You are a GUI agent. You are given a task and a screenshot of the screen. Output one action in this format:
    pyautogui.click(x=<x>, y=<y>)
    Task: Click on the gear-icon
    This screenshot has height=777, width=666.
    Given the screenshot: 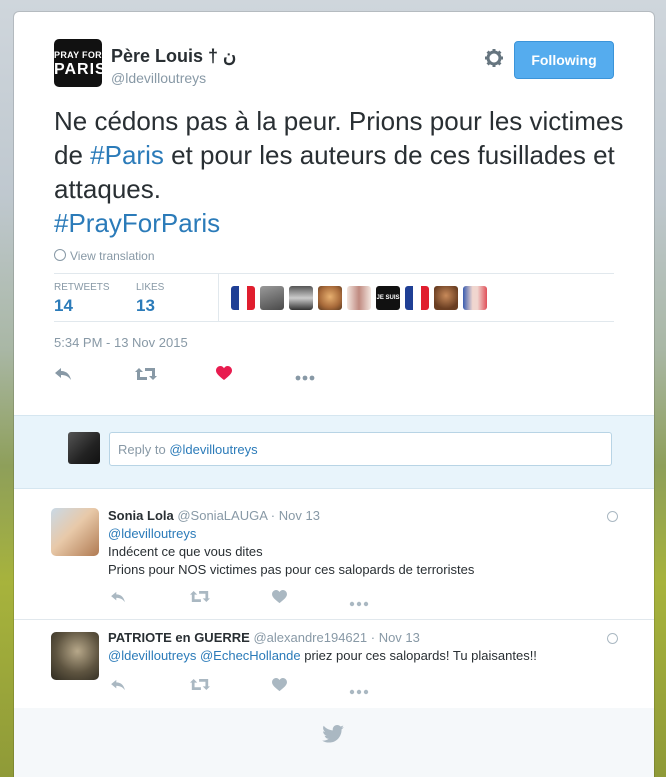 What is the action you would take?
    pyautogui.click(x=494, y=59)
    